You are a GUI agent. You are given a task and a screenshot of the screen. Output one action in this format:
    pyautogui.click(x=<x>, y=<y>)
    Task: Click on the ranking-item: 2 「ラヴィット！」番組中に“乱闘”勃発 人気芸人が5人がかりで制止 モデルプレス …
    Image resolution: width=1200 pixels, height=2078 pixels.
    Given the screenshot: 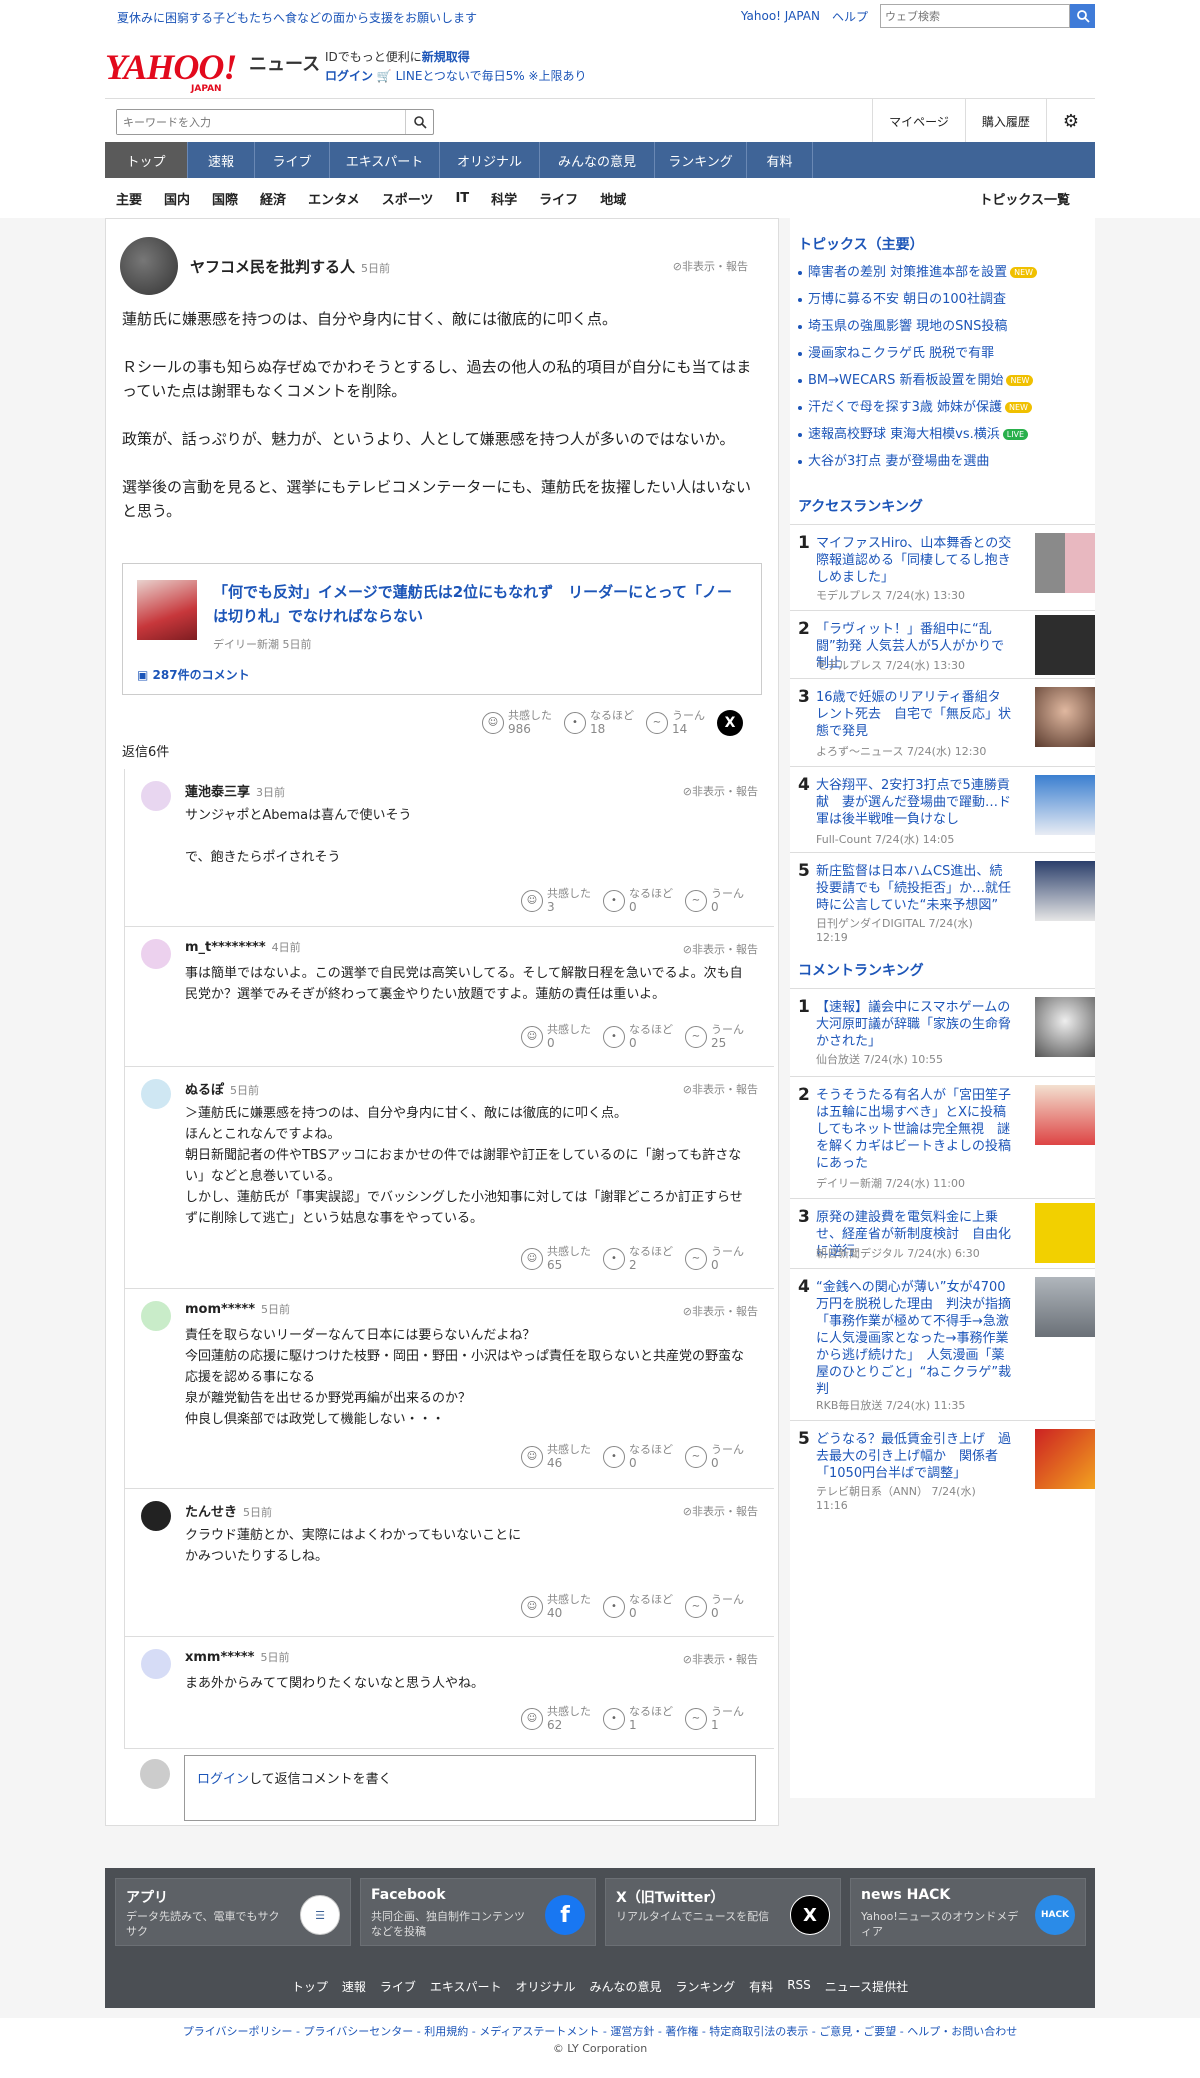 What is the action you would take?
    pyautogui.click(x=942, y=644)
    